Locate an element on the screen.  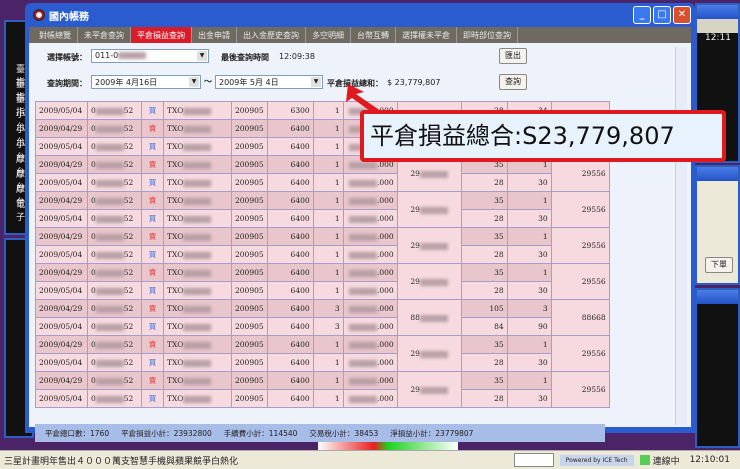
account-select: 011-0 ▼ is located at coordinates (150, 56).